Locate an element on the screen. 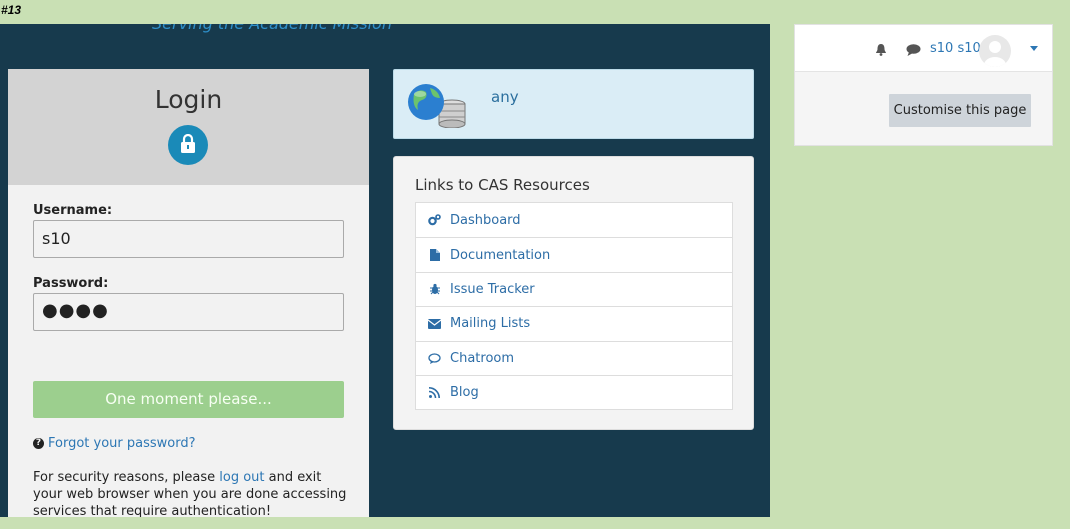  comment-icon is located at coordinates (434, 358).